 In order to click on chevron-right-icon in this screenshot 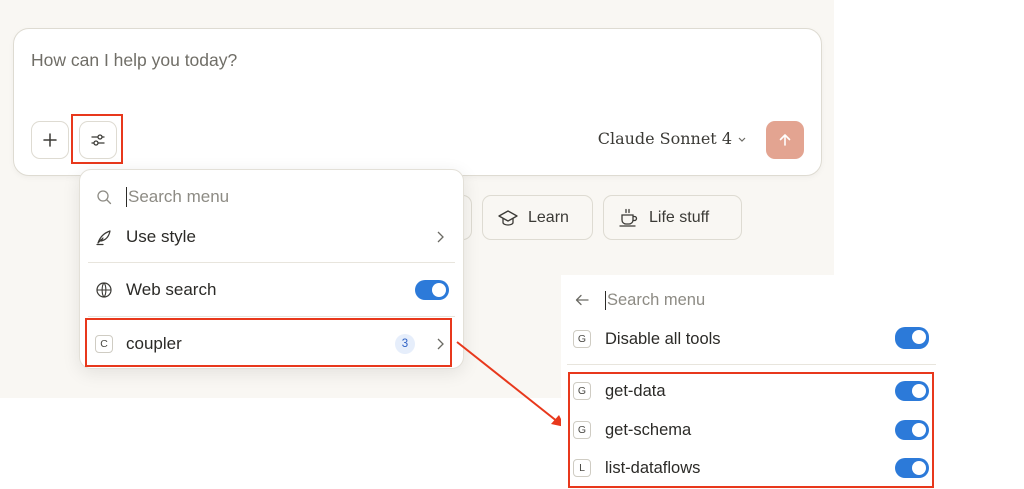, I will do `click(440, 237)`.